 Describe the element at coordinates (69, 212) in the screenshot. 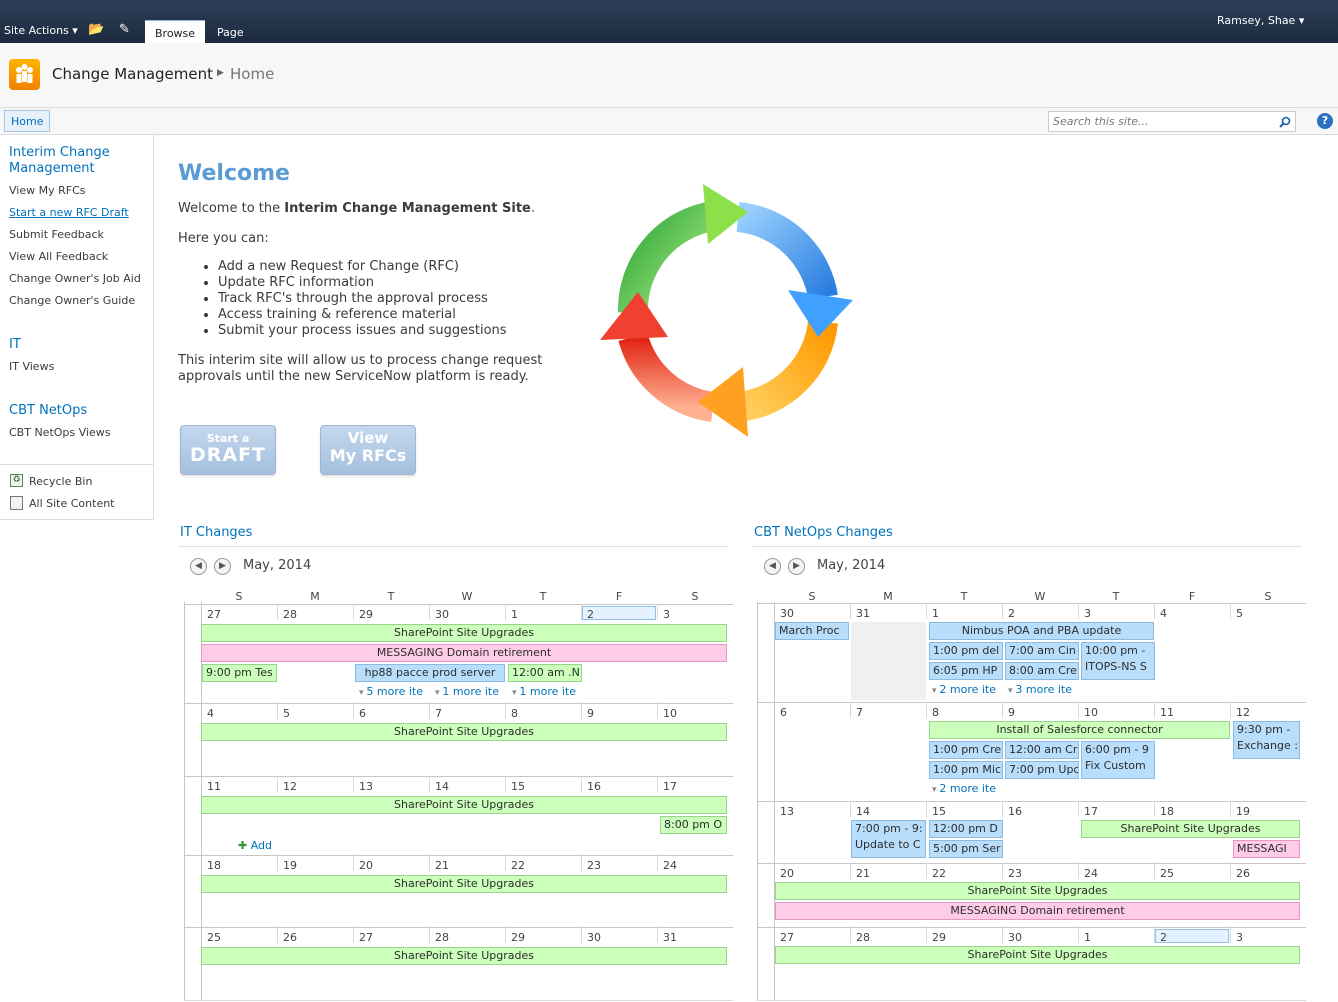

I see `nav-start-rfc-draft: Start a new RFC Draft` at that location.